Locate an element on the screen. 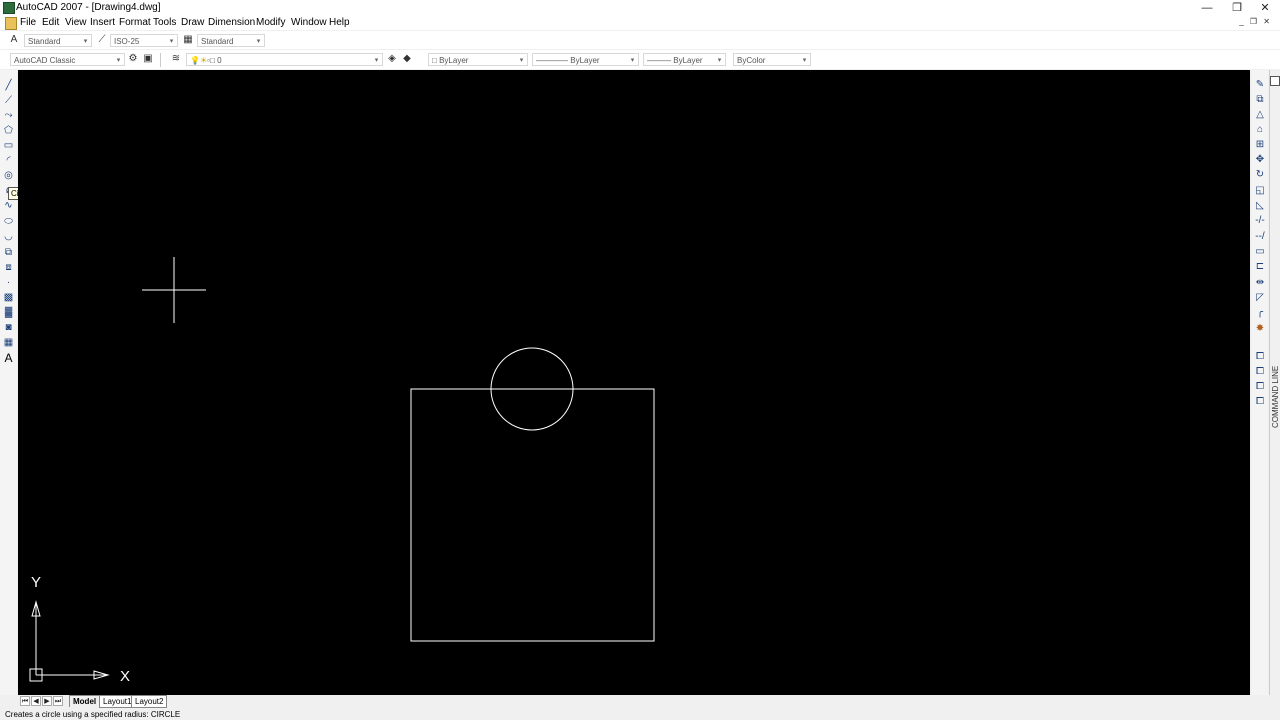 Image resolution: width=1280 pixels, height=720 pixels. next-tab-icon: ▶ is located at coordinates (47, 701).